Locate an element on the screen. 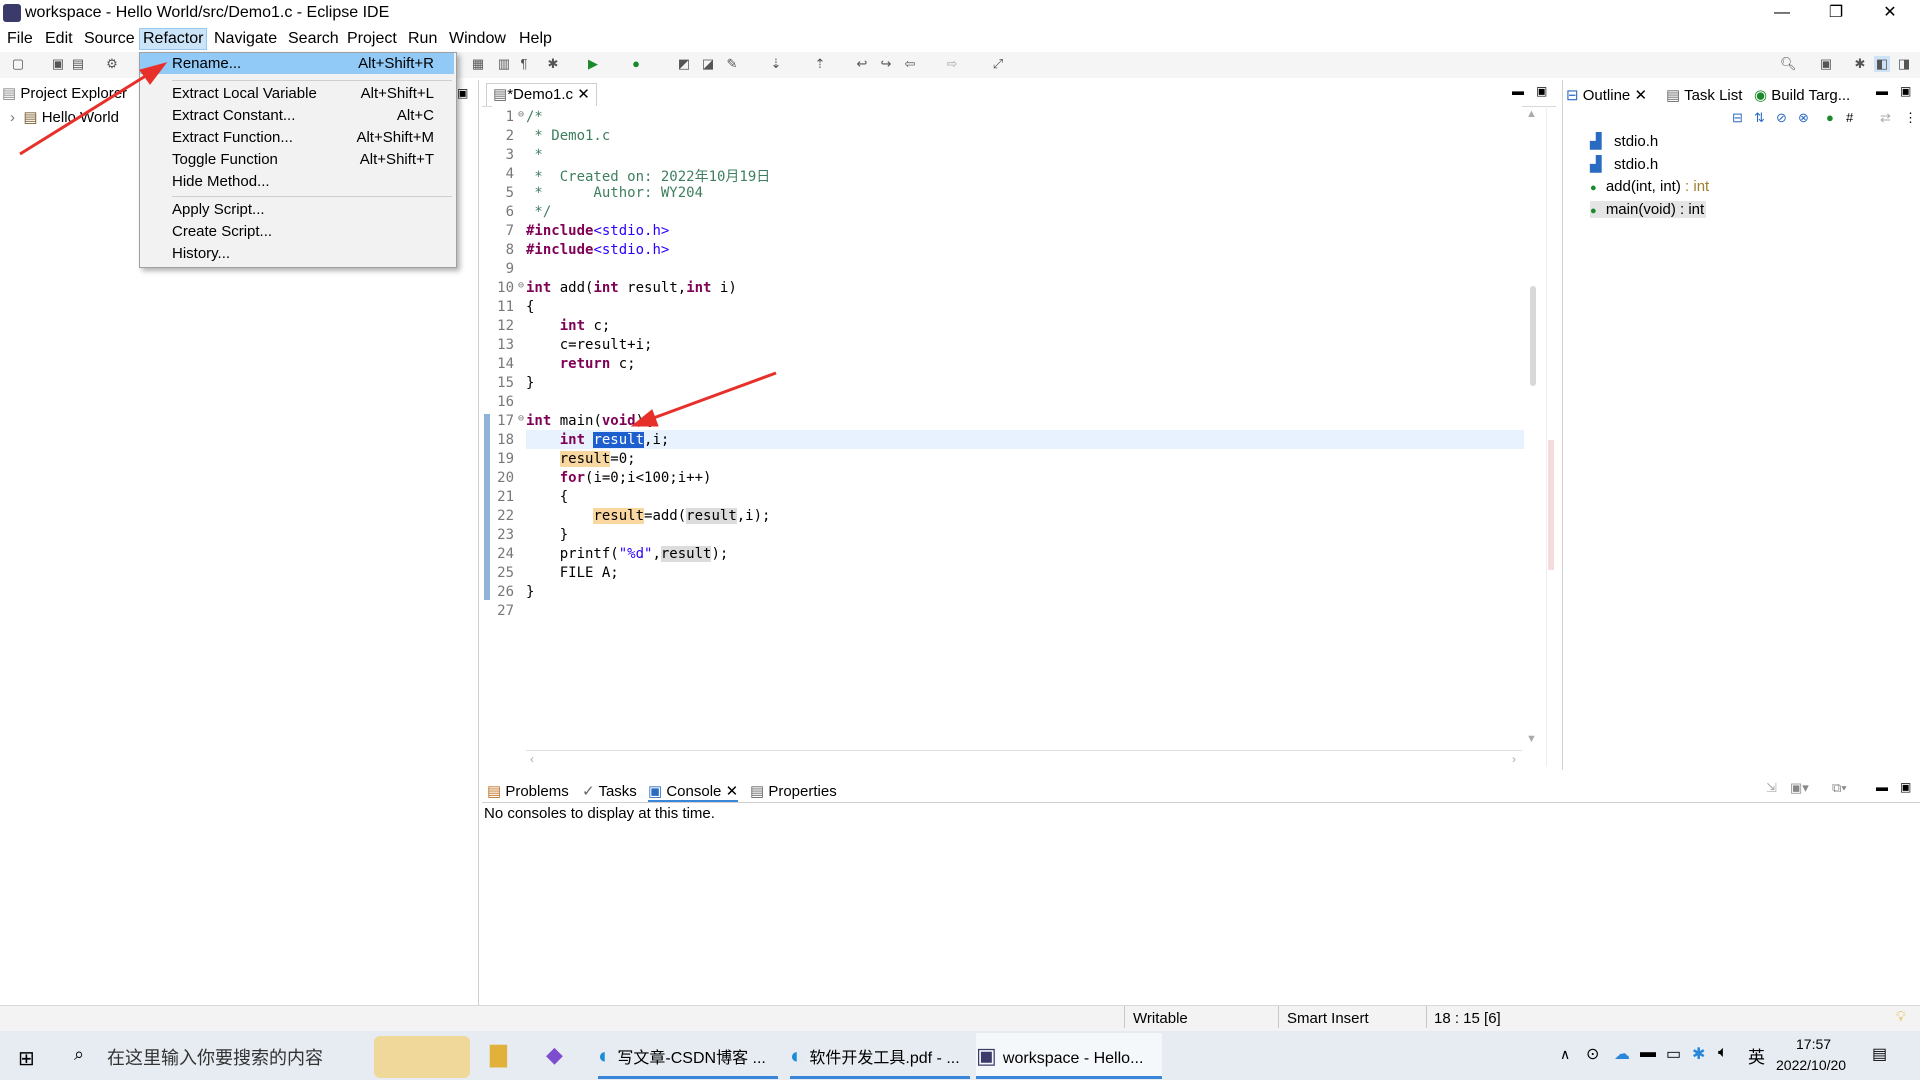 This screenshot has width=1920, height=1081. annotation-arrows is located at coordinates (398, 244).